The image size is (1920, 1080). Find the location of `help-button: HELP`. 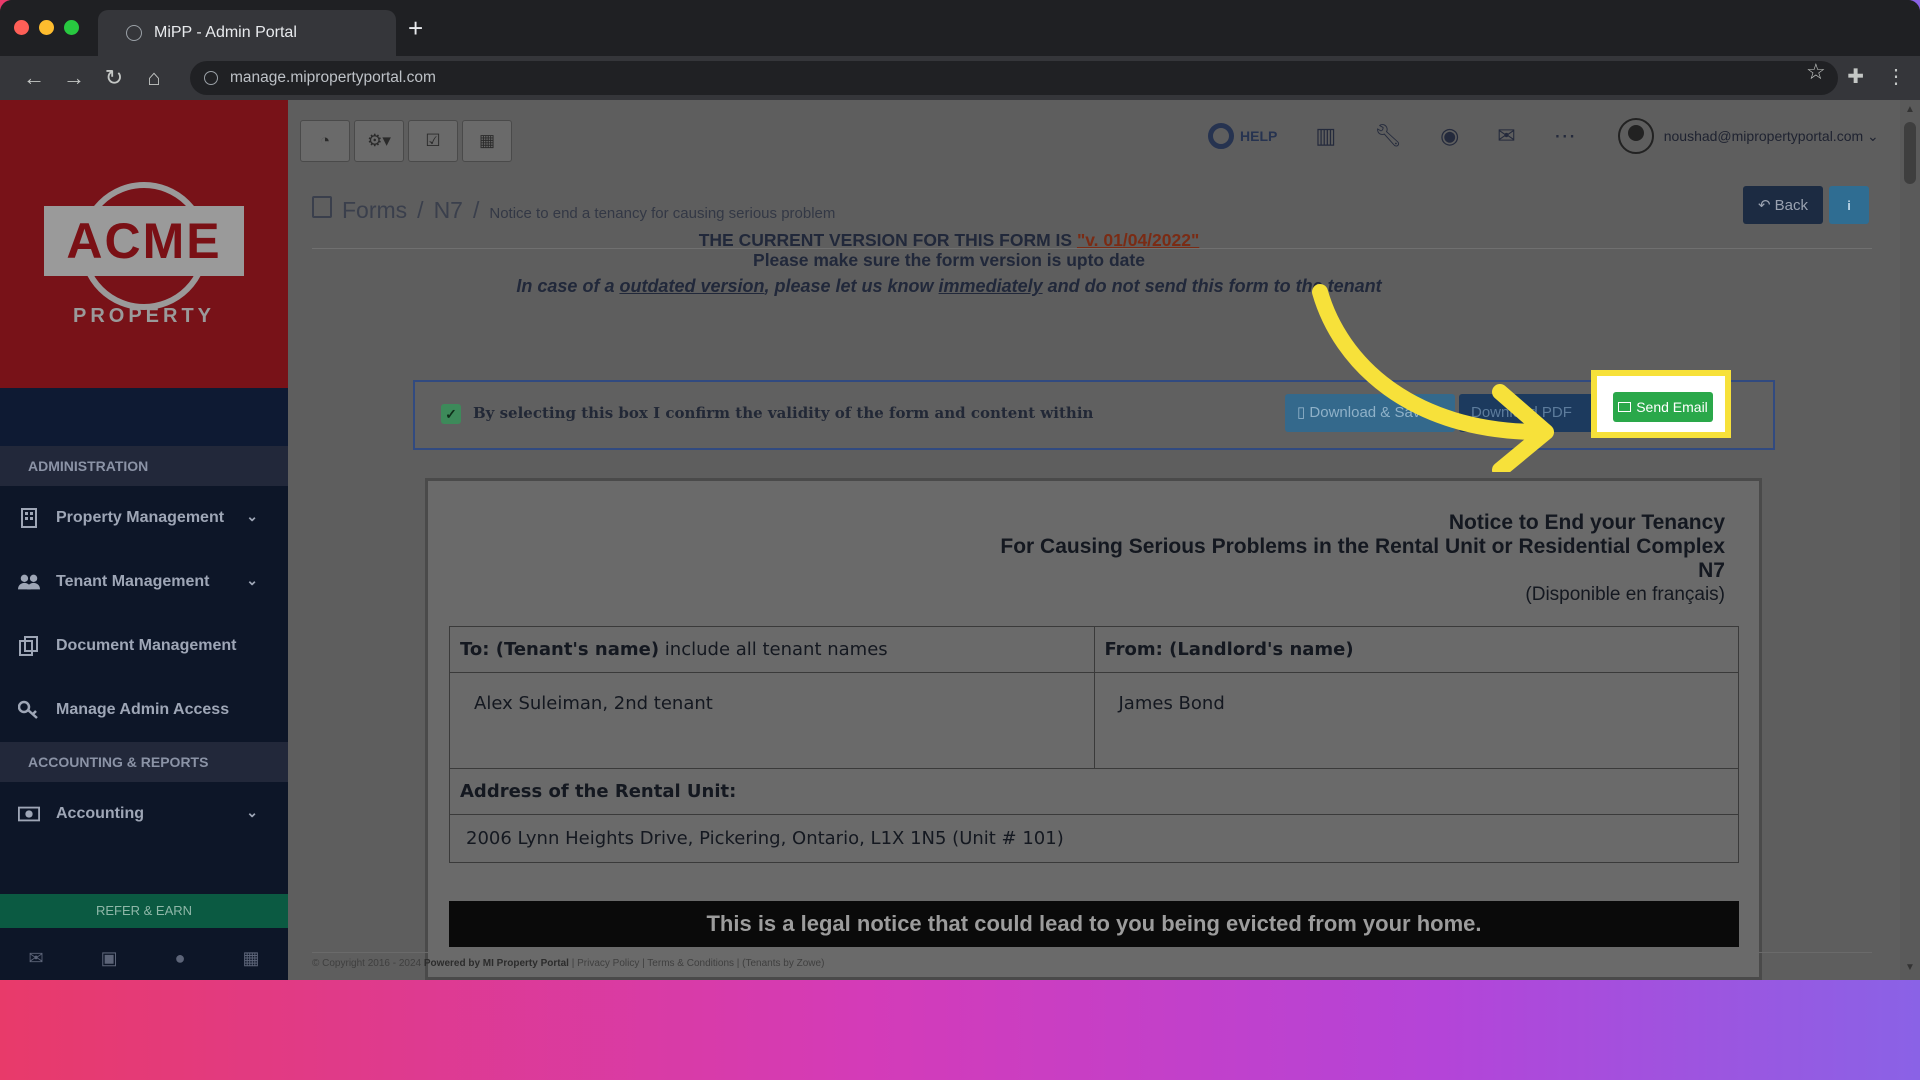

help-button: HELP is located at coordinates (1242, 136).